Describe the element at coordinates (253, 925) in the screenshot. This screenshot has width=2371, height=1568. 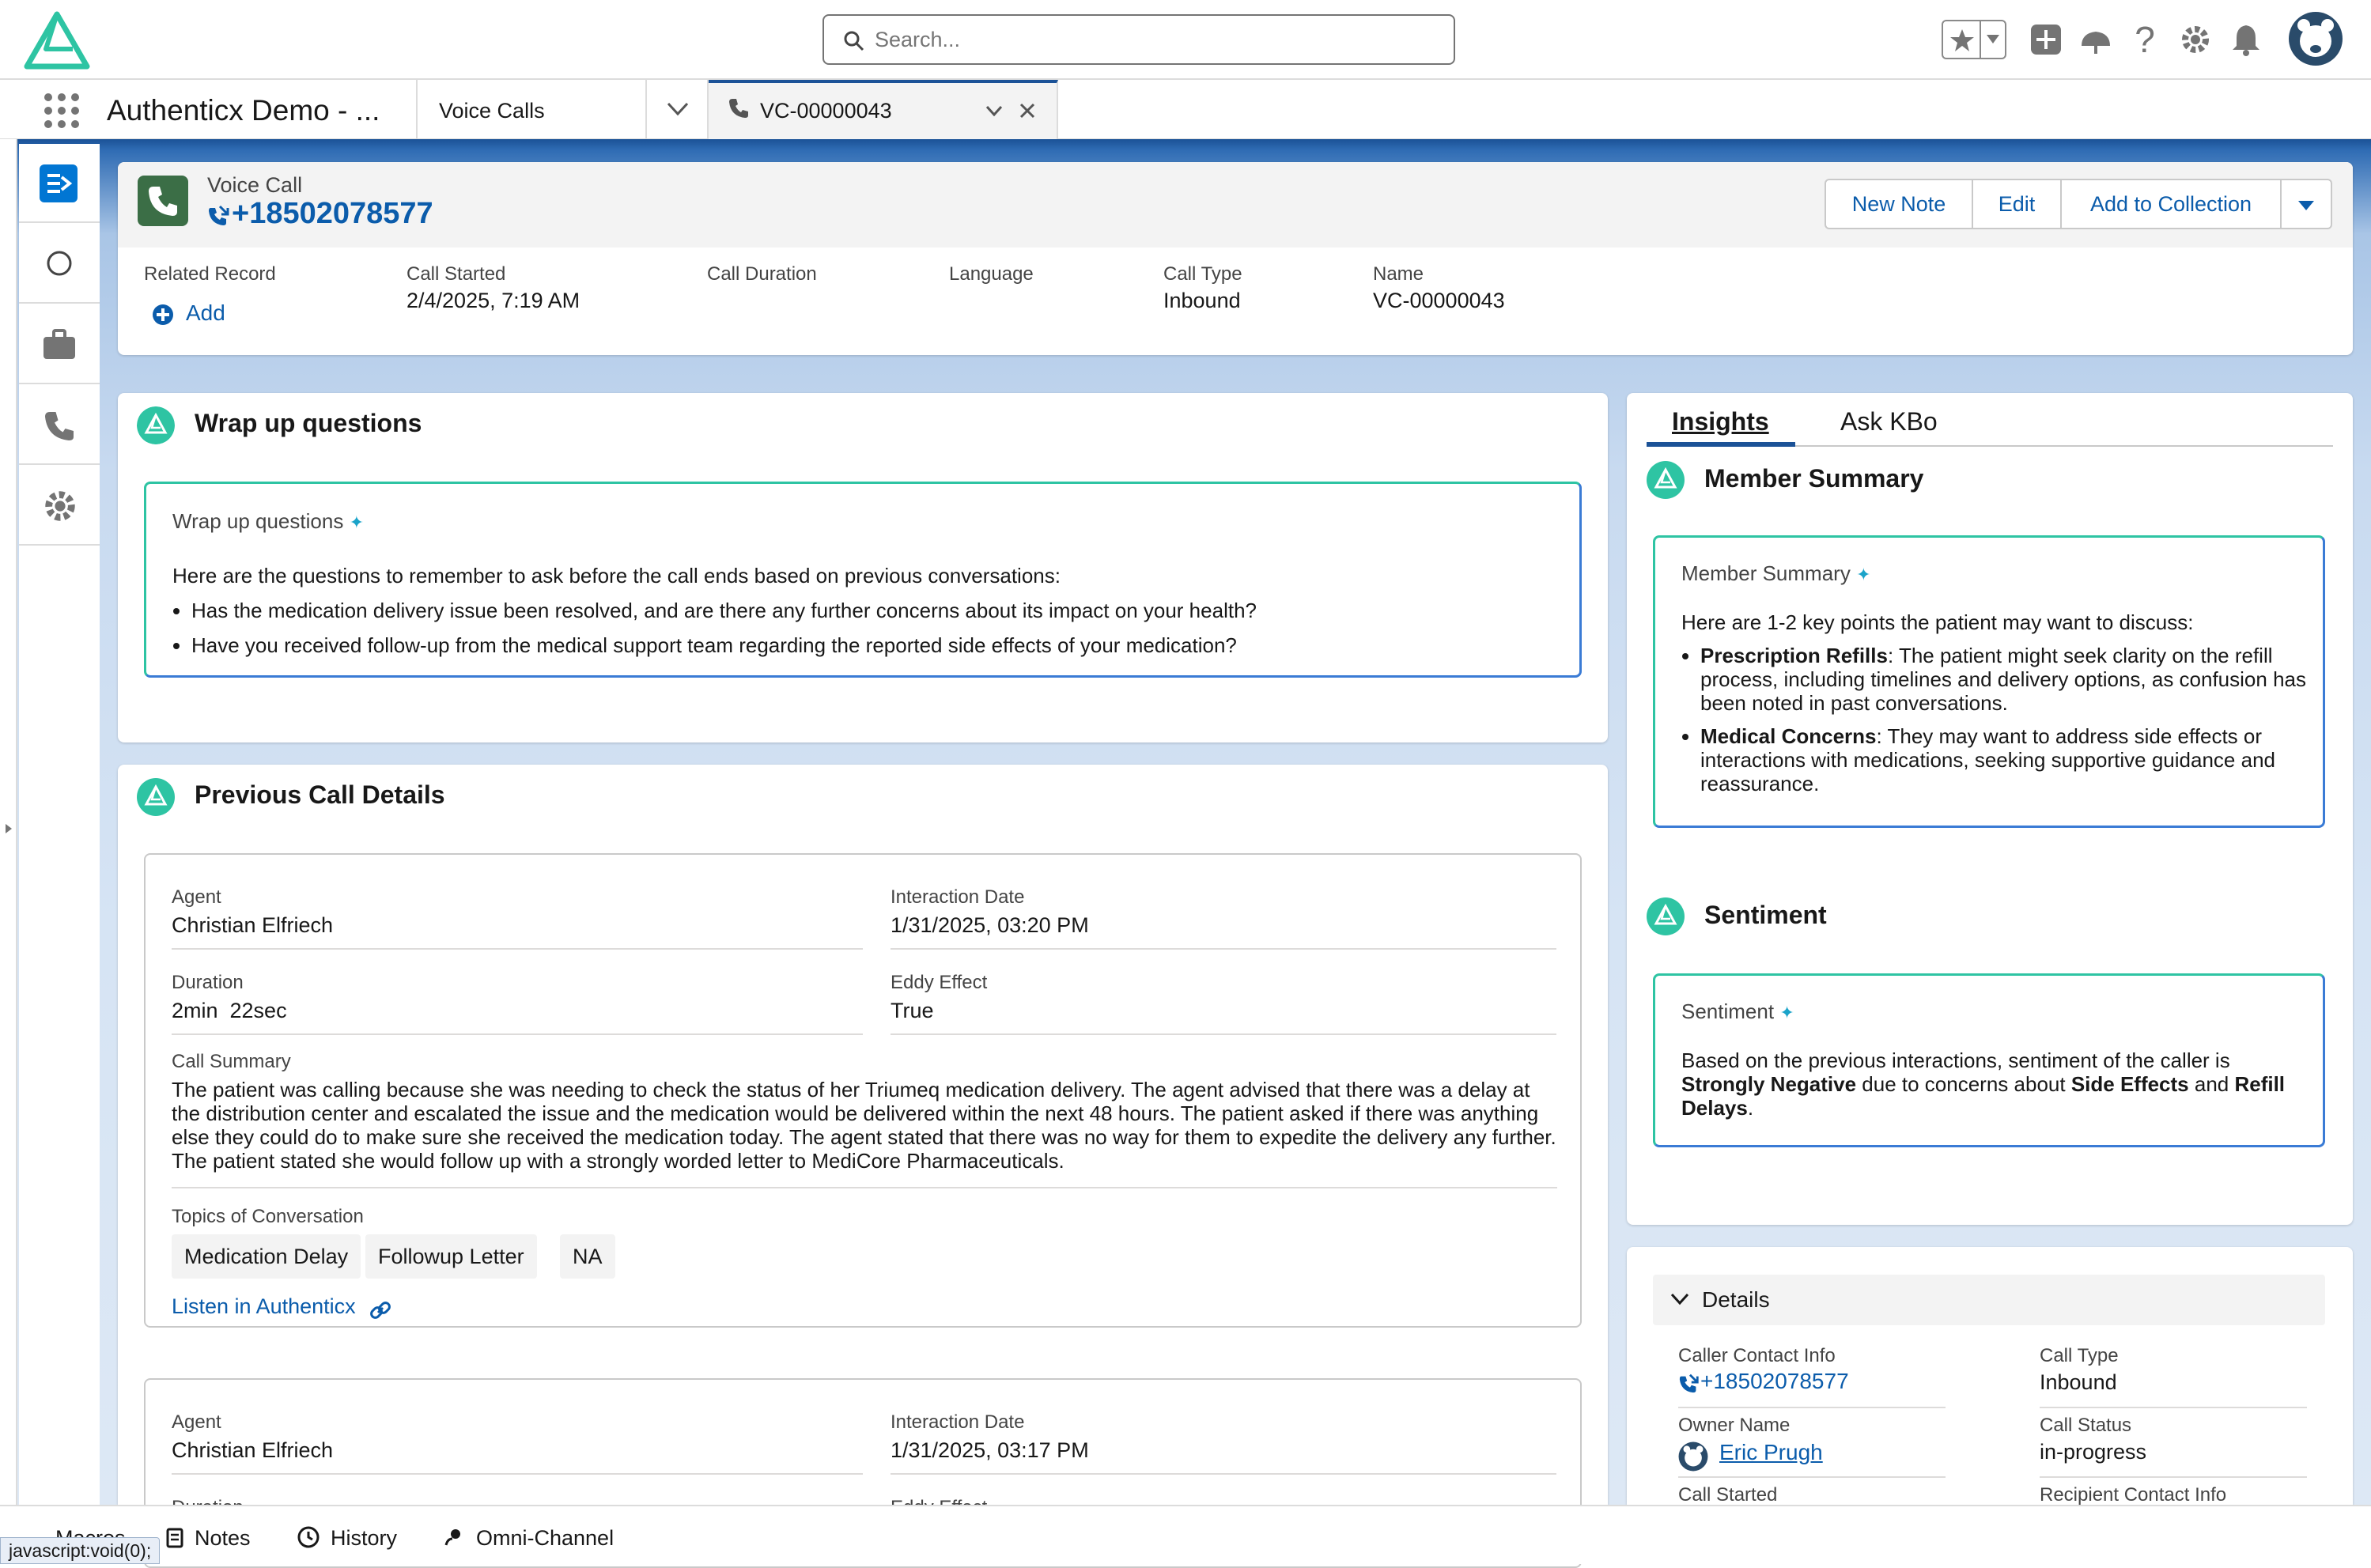
I see `agent-value: Christian Elfriech` at that location.